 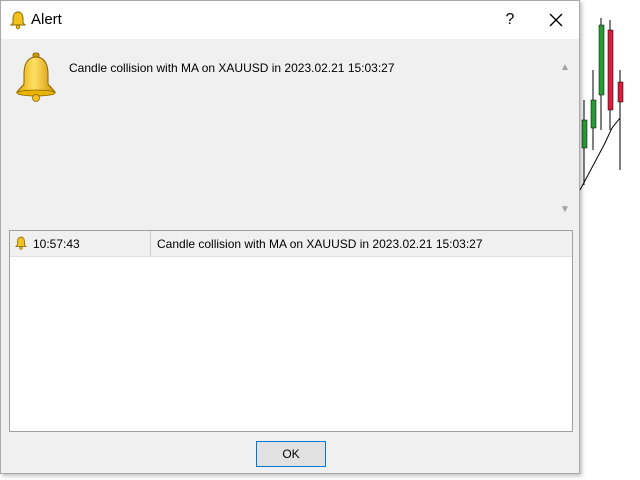 I want to click on close-button, so click(x=556, y=20).